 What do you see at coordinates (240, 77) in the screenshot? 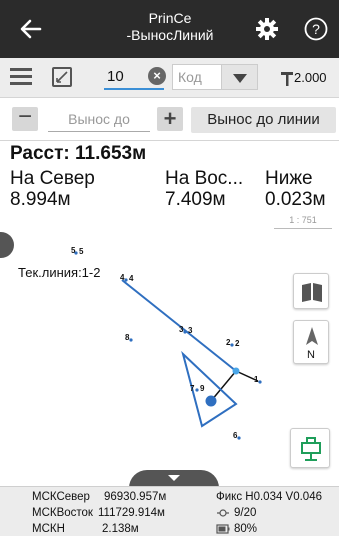
I see `code-dropdown-button` at bounding box center [240, 77].